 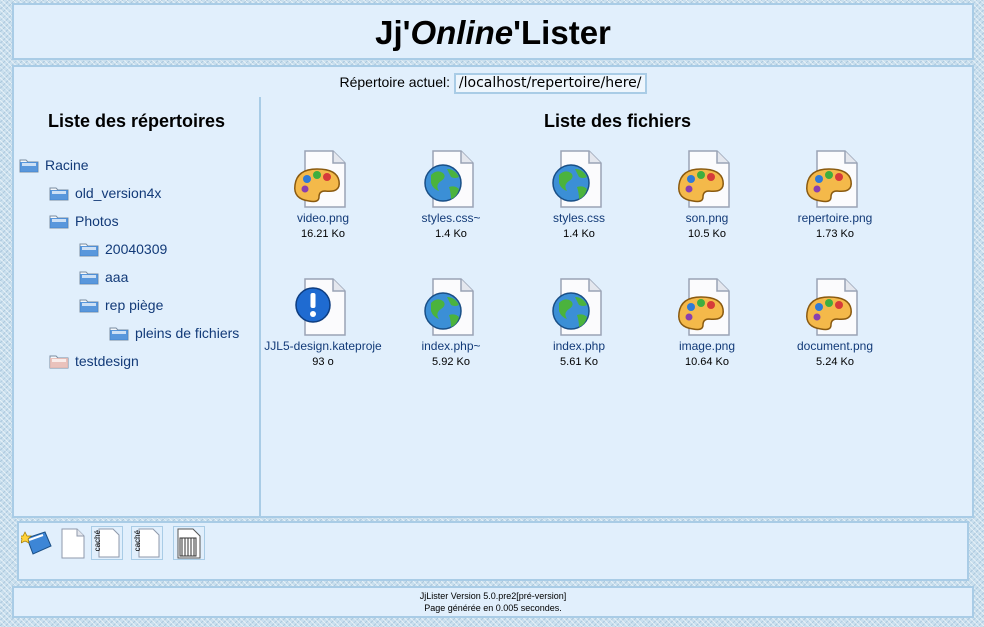 I want to click on tree-item-label: rep piège, so click(x=134, y=305).